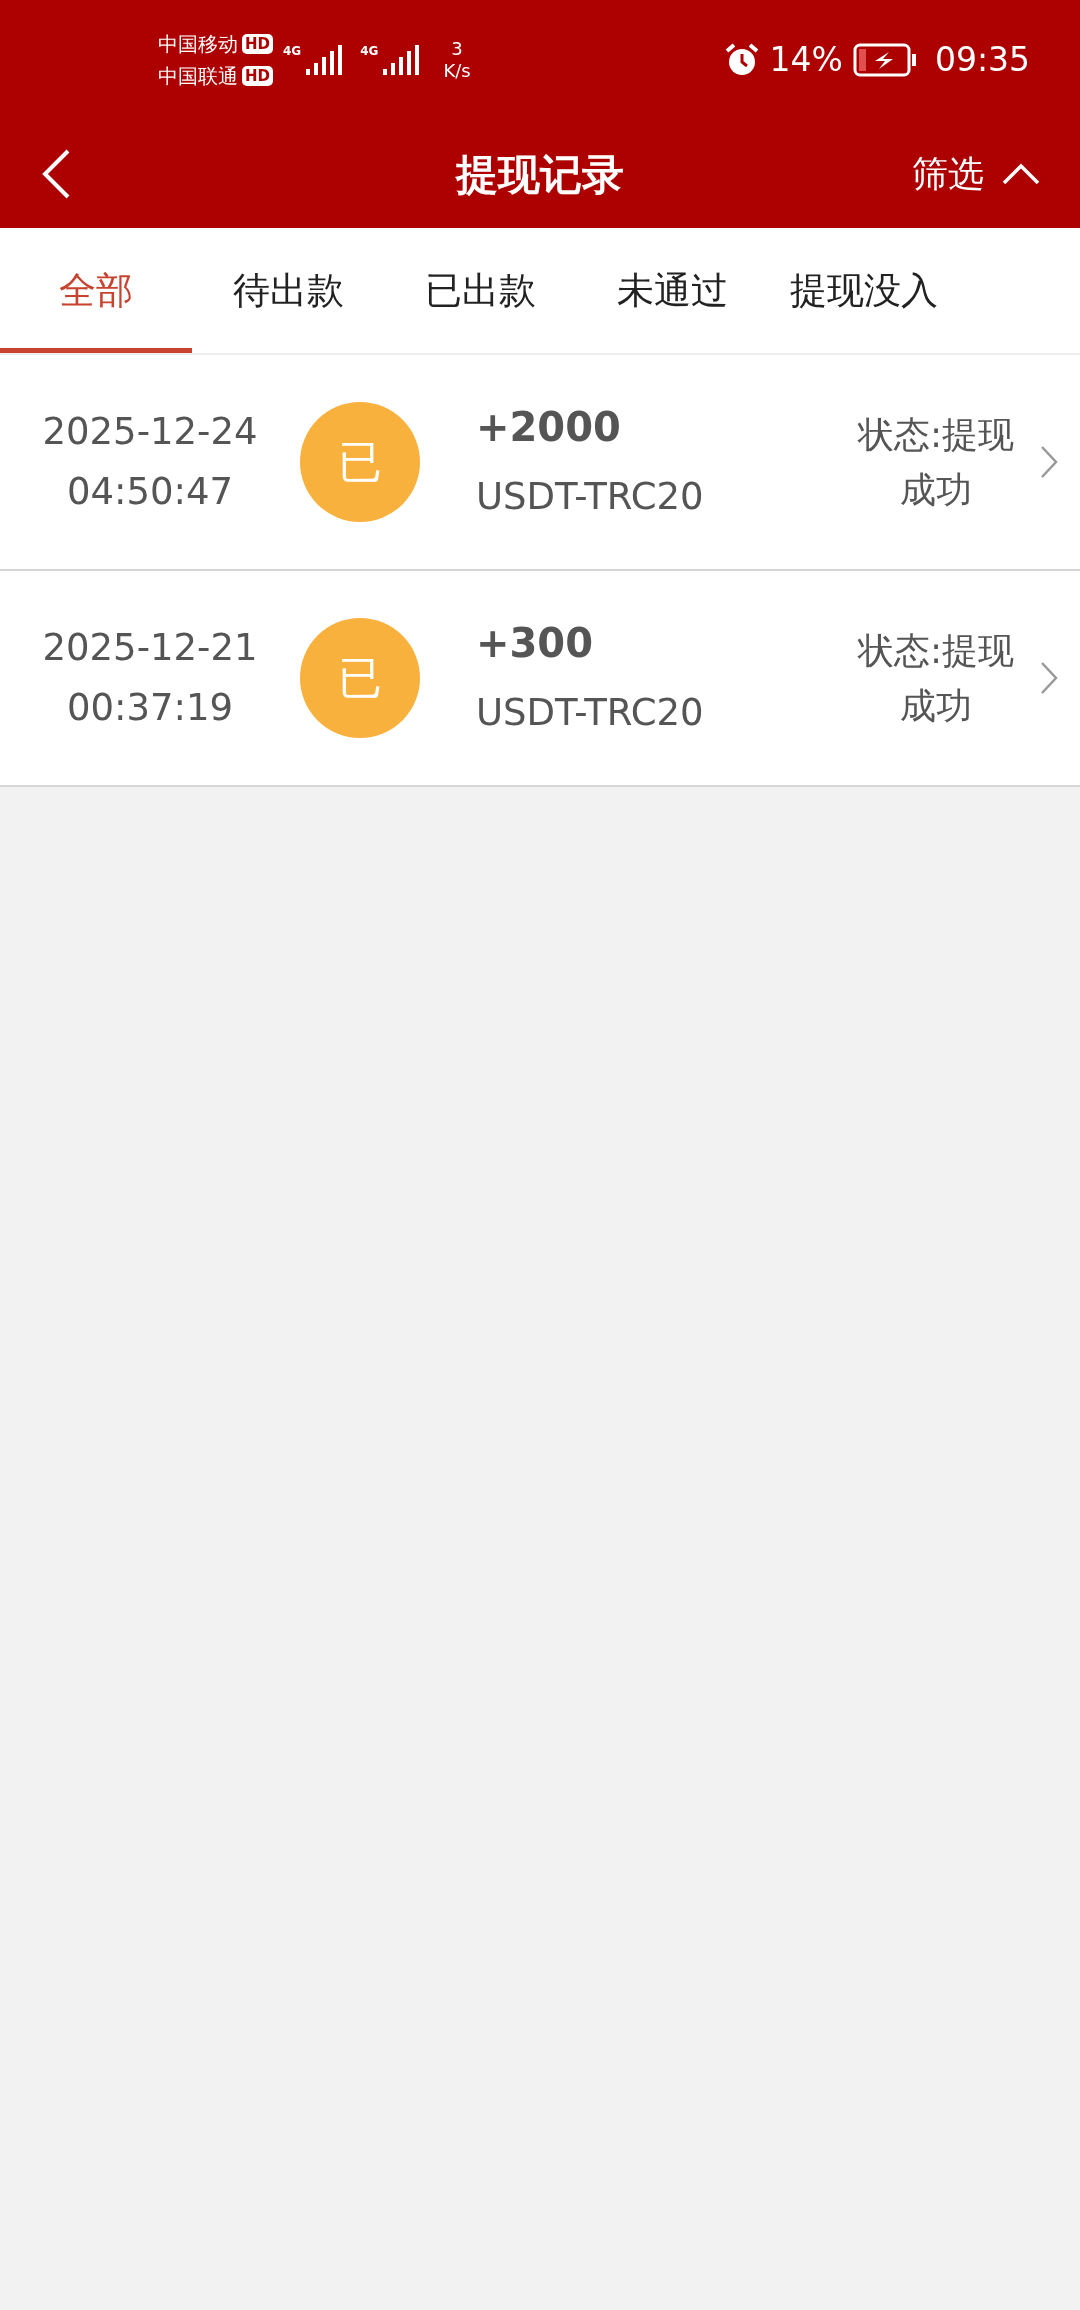 This screenshot has width=1080, height=2310. Describe the element at coordinates (535, 643) in the screenshot. I see `amount-text: +300` at that location.